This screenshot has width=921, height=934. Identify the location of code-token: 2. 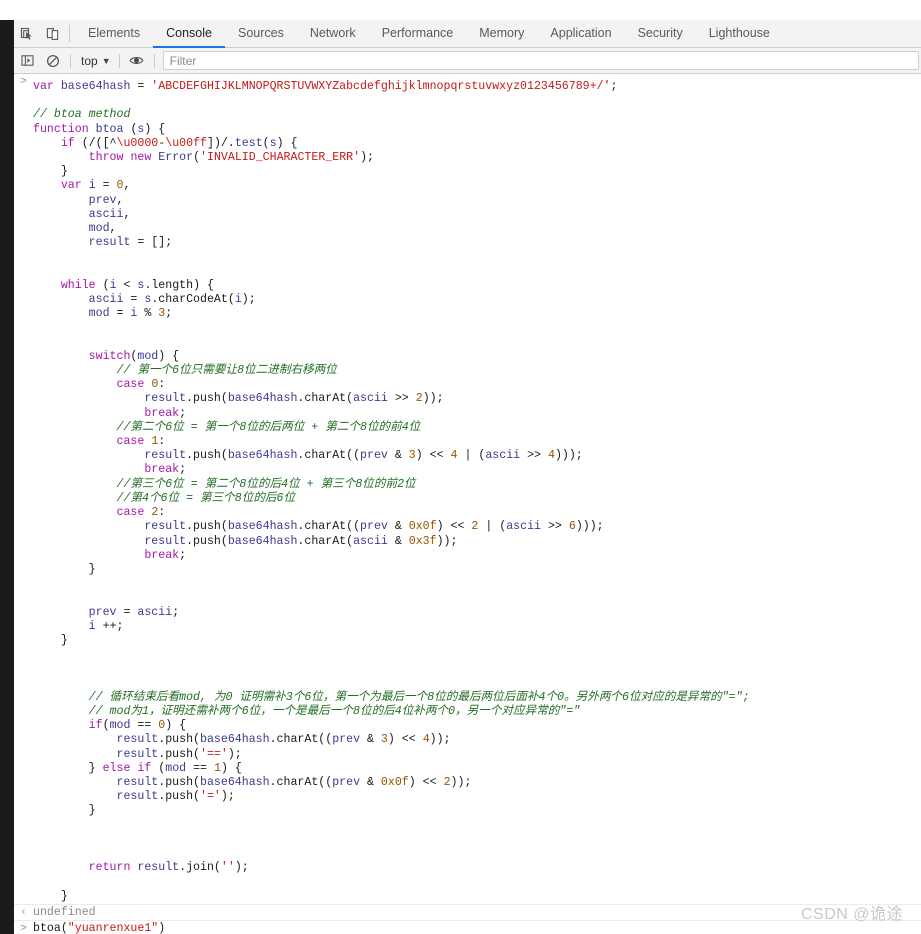
(419, 399).